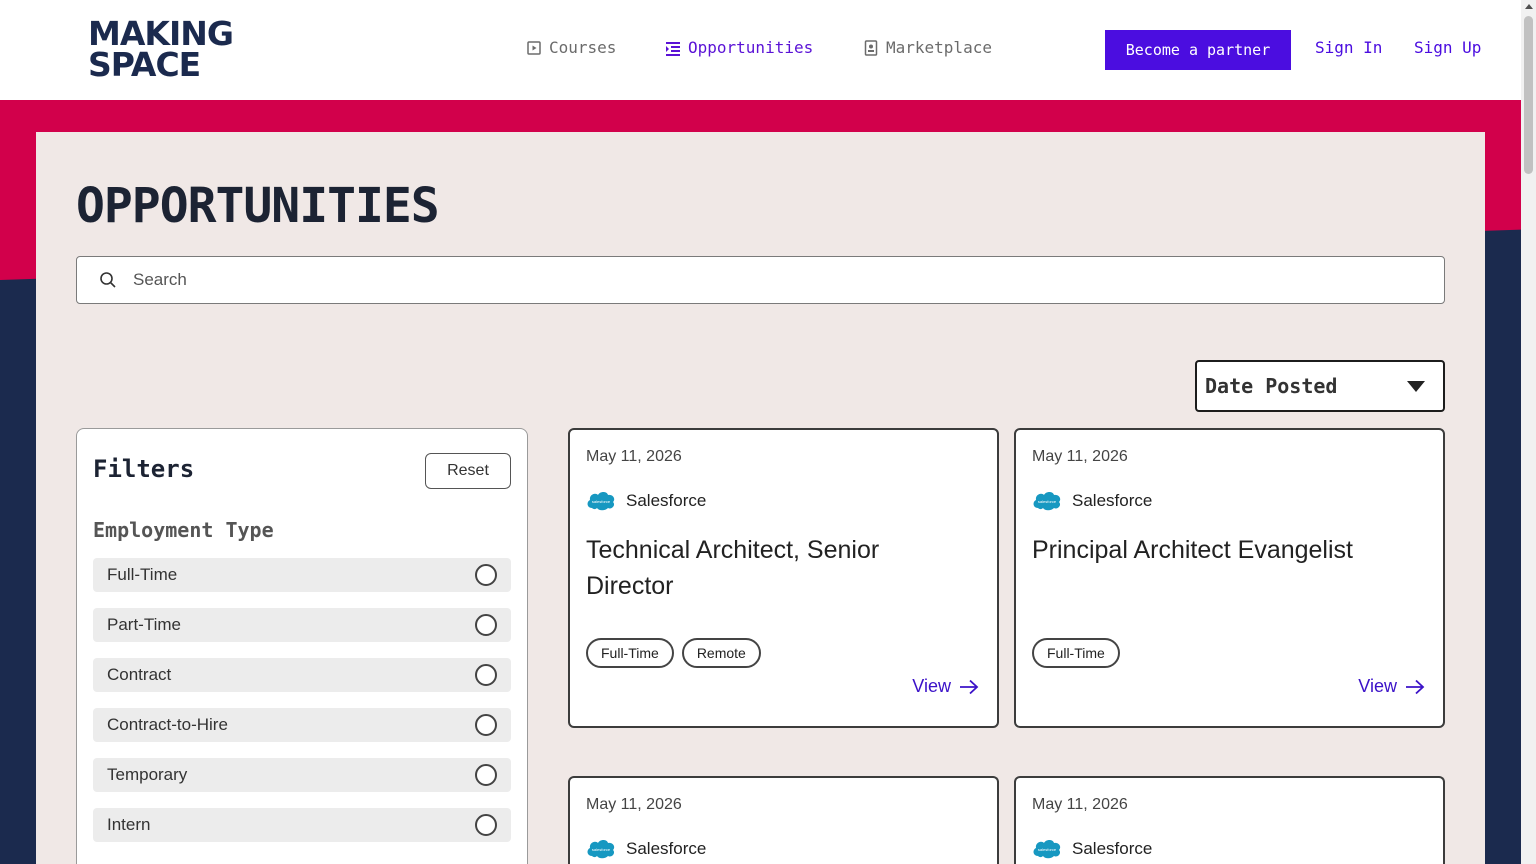 The image size is (1536, 864). What do you see at coordinates (733, 280) in the screenshot?
I see `search-input` at bounding box center [733, 280].